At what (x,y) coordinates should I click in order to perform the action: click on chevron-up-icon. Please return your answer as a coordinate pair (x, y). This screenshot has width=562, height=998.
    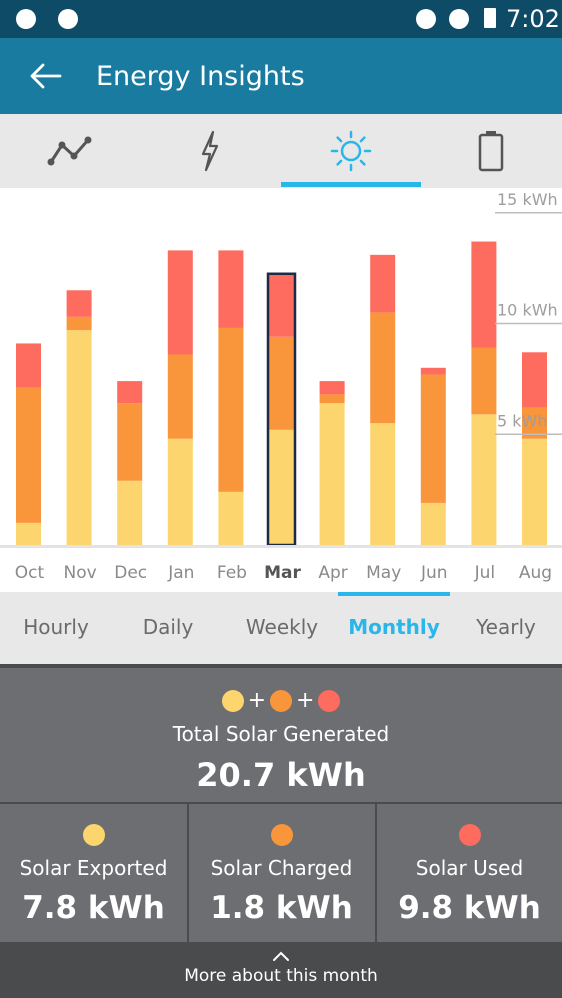
    Looking at the image, I should click on (281, 956).